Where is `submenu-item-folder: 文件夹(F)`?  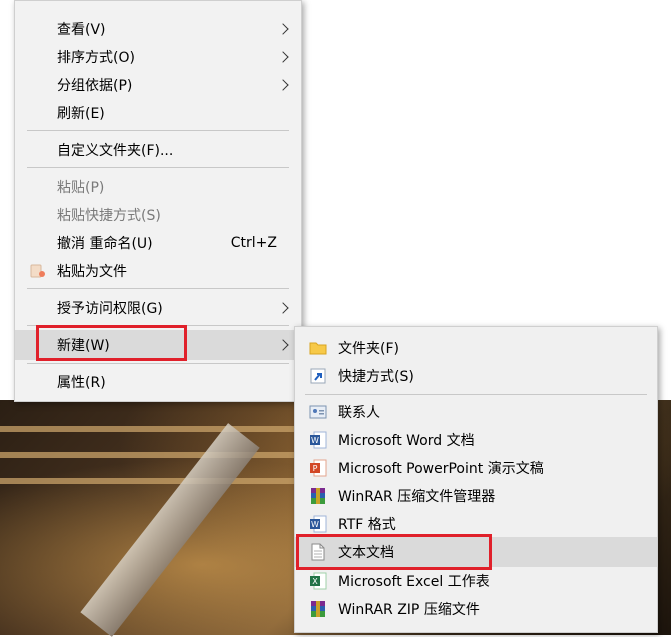 submenu-item-folder: 文件夹(F) is located at coordinates (476, 348).